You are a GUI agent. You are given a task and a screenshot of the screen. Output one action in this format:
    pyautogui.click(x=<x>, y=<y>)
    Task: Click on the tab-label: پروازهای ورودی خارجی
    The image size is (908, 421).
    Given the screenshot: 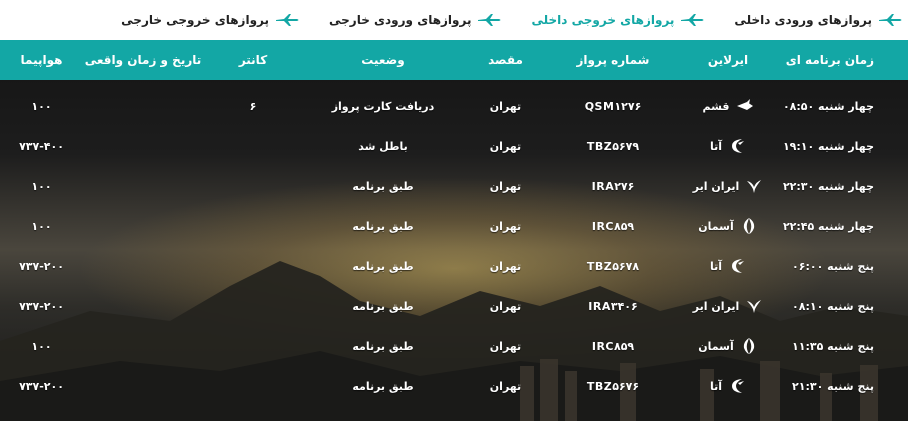 What is the action you would take?
    pyautogui.click(x=400, y=20)
    